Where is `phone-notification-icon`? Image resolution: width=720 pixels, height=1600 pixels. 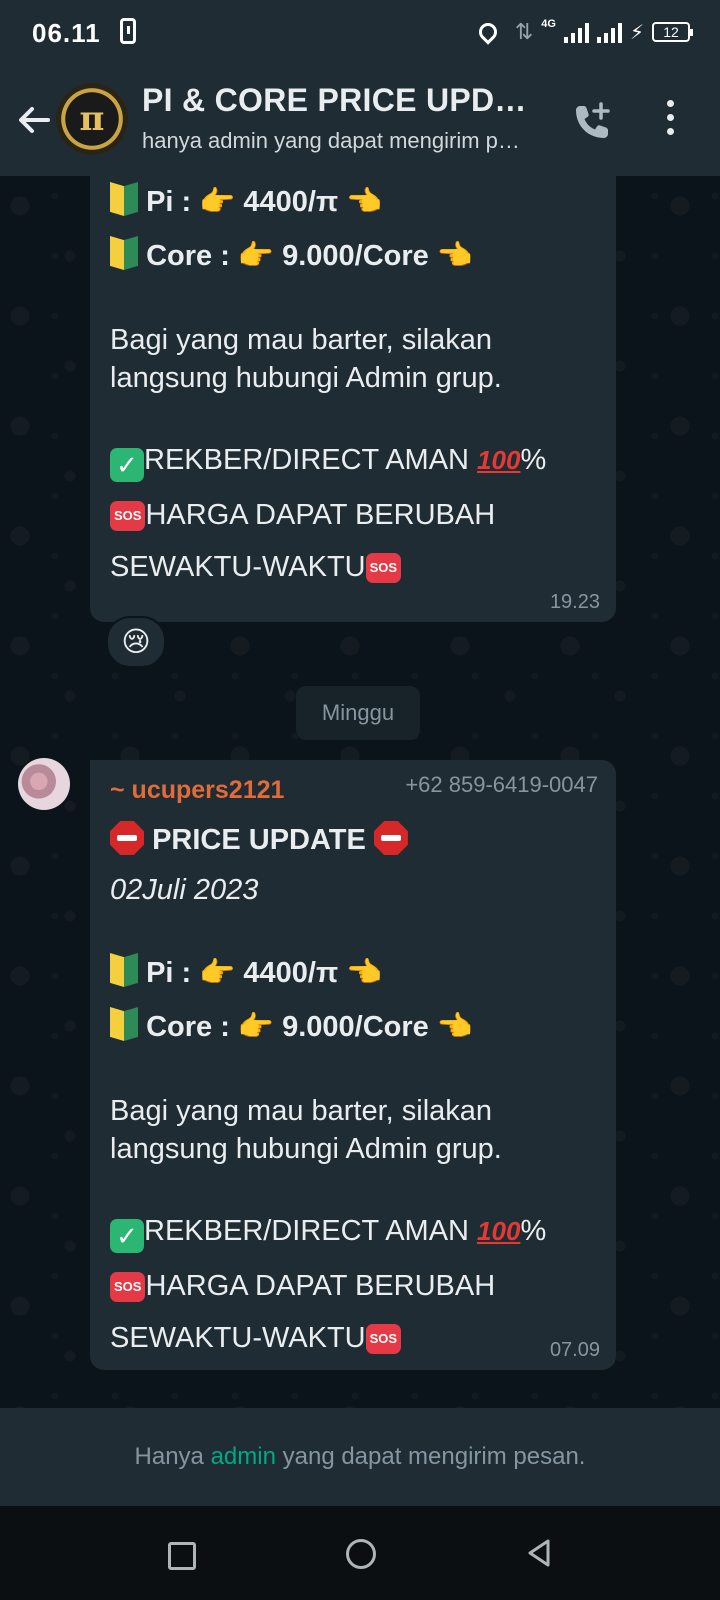 phone-notification-icon is located at coordinates (128, 31).